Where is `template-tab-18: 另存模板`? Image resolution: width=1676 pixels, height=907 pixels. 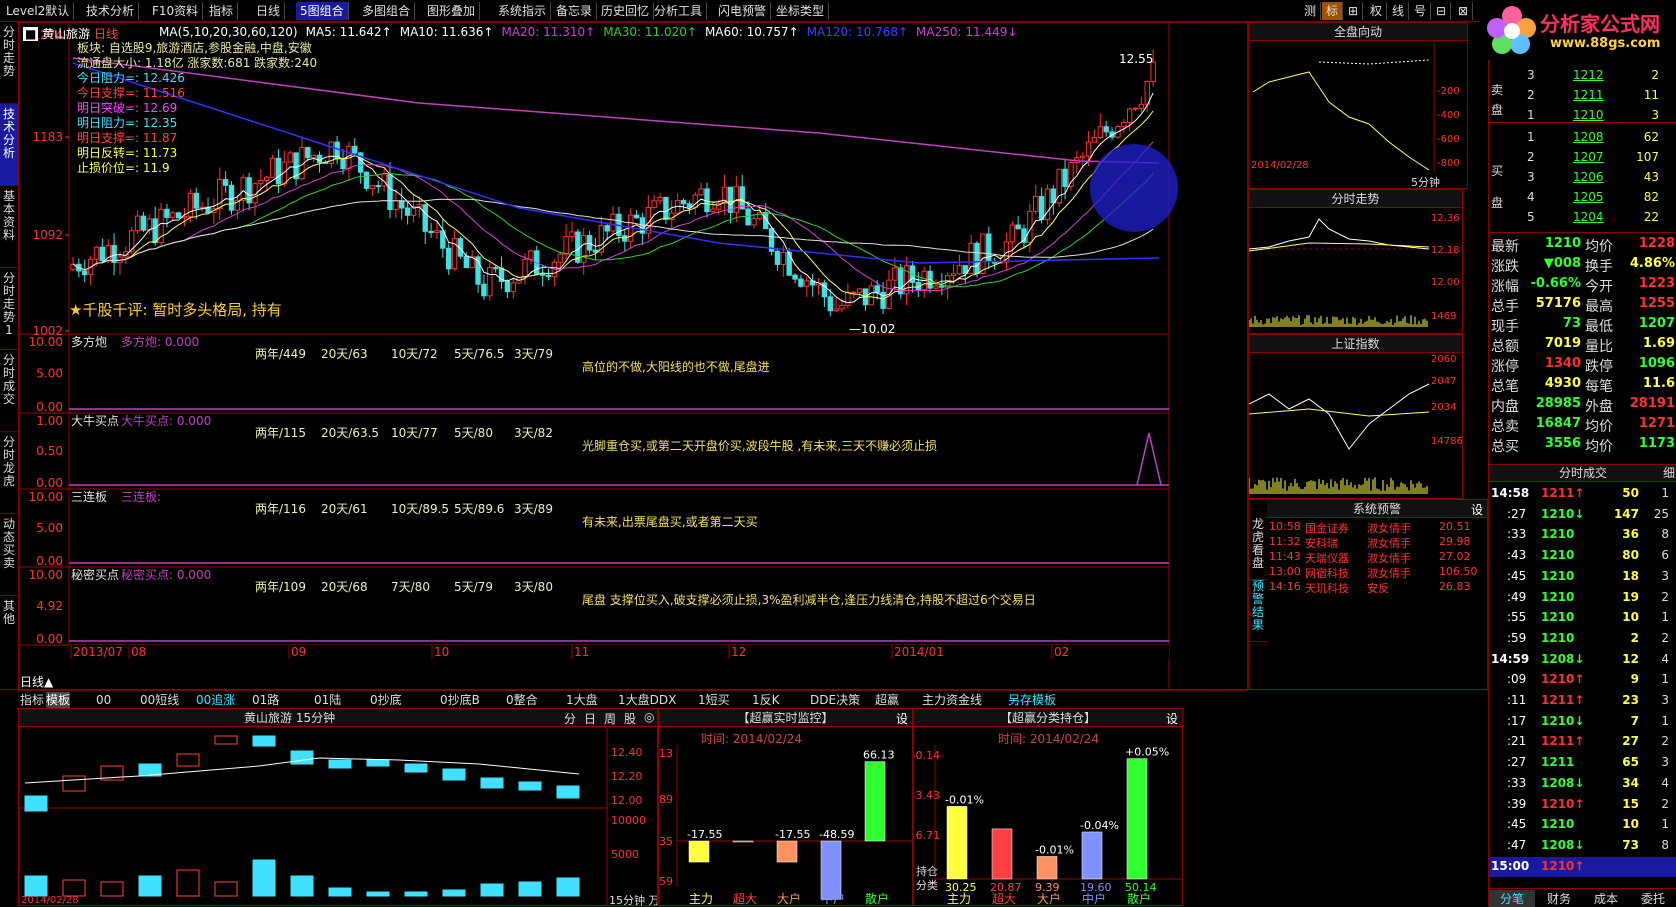 template-tab-18: 另存模板 is located at coordinates (1032, 700).